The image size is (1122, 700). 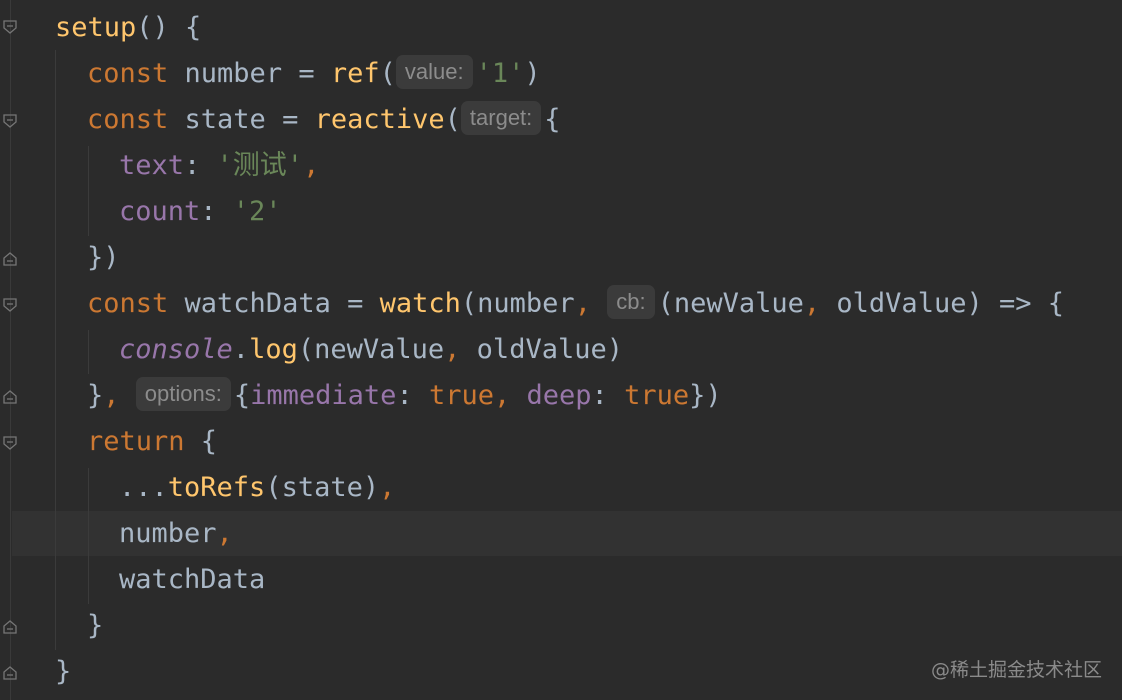 I want to click on gutter-divider, so click(x=10, y=350).